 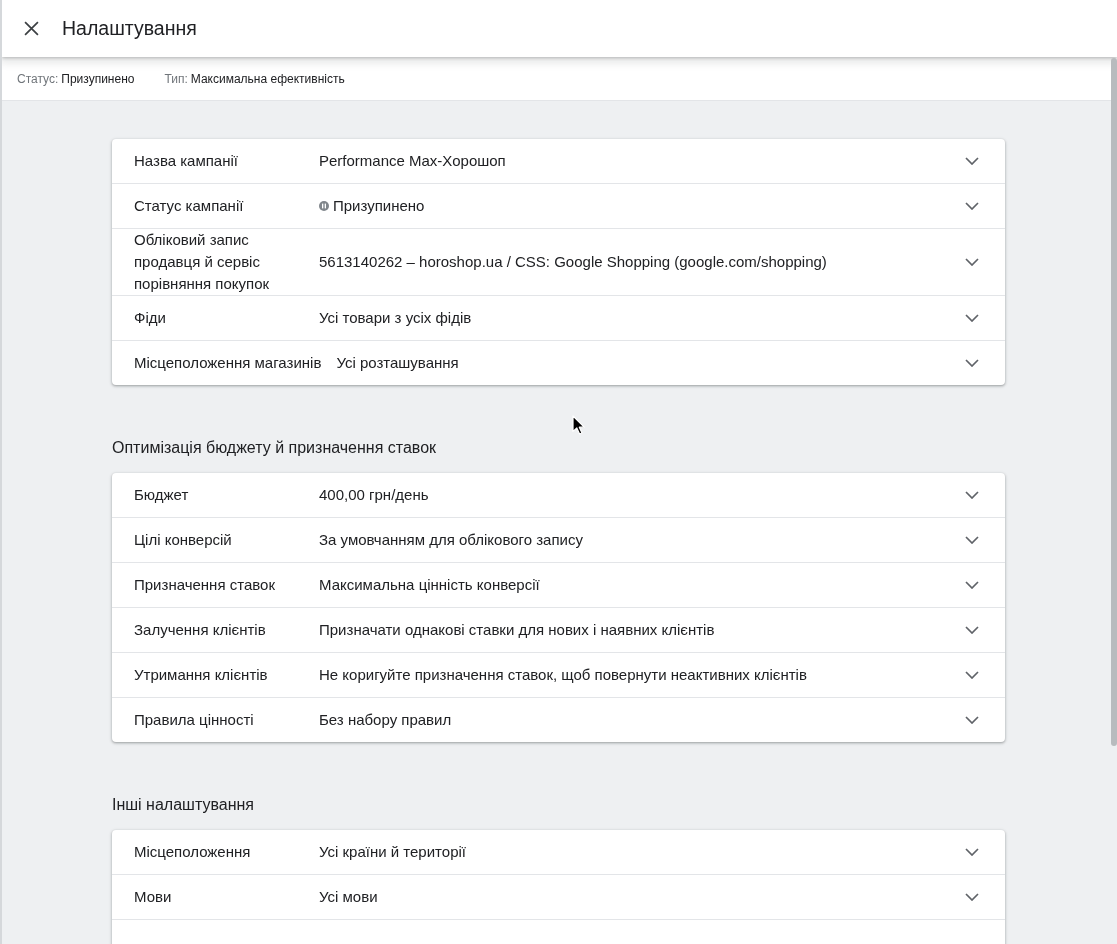 What do you see at coordinates (200, 630) in the screenshot?
I see `setting-label: Залучення клієнтів` at bounding box center [200, 630].